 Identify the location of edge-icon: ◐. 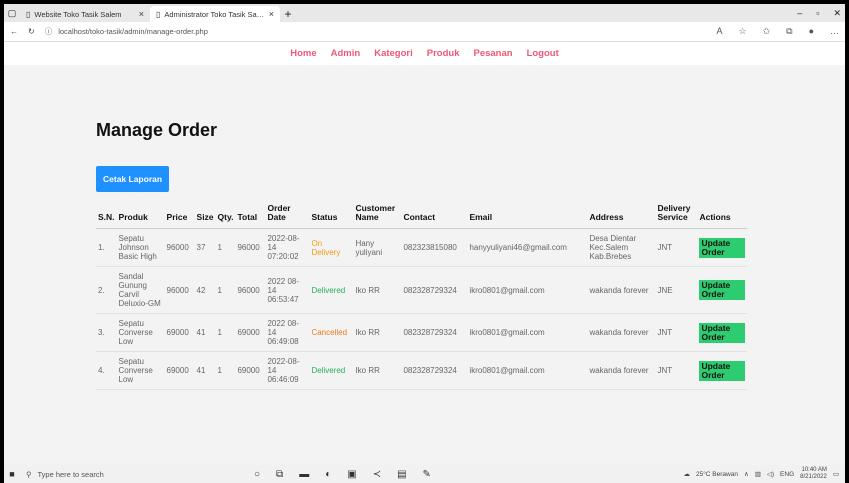
(328, 474).